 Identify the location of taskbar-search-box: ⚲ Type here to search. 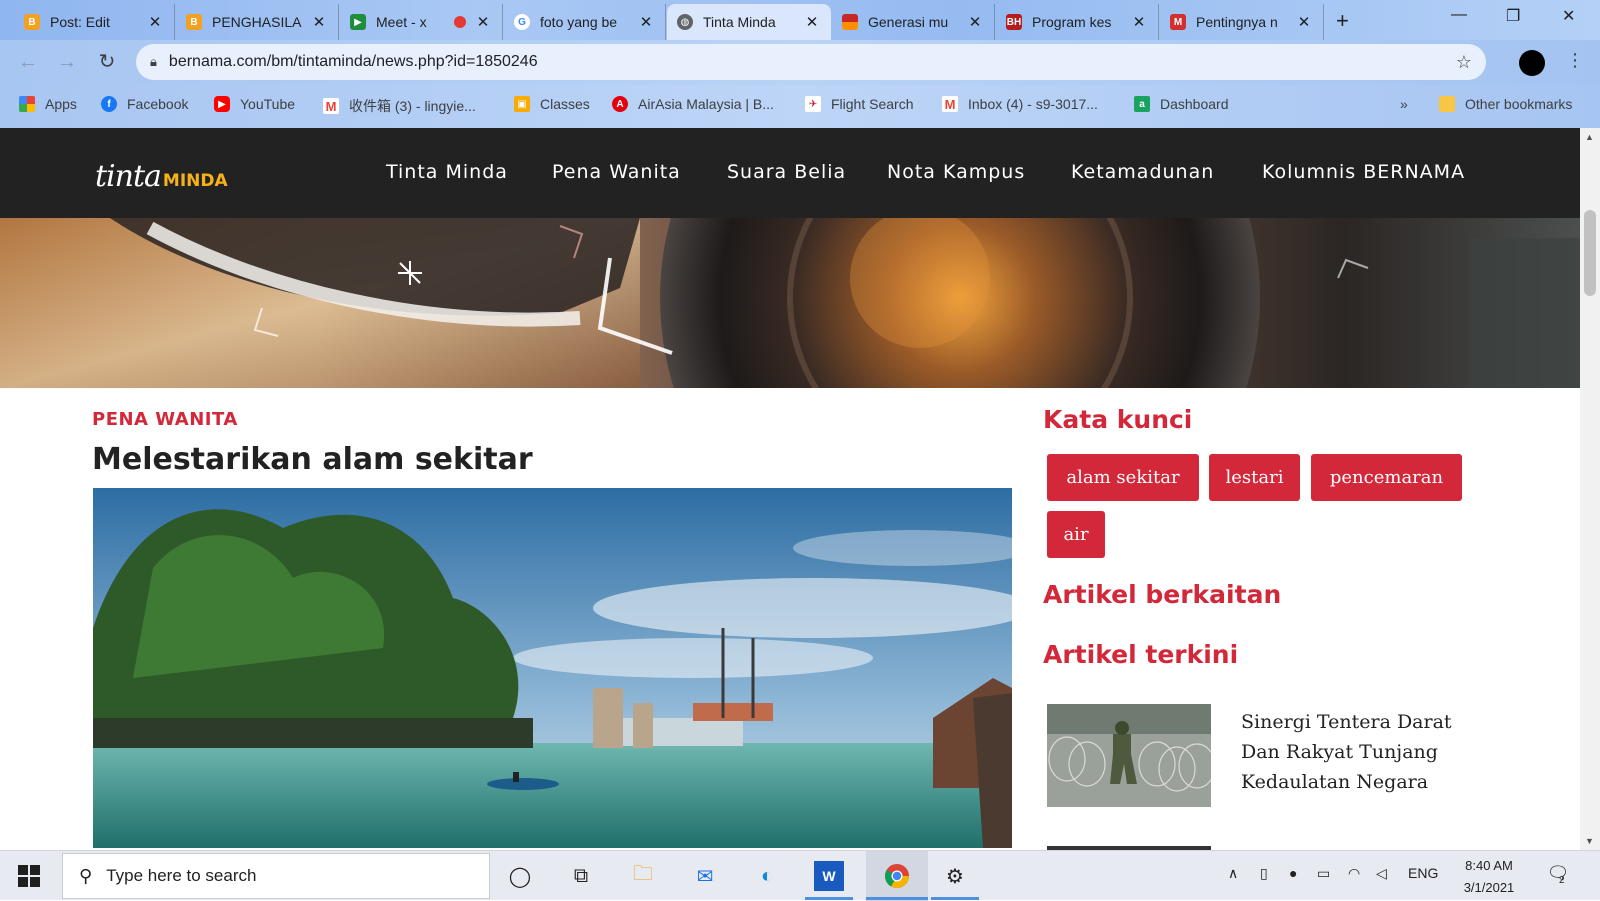
(276, 876).